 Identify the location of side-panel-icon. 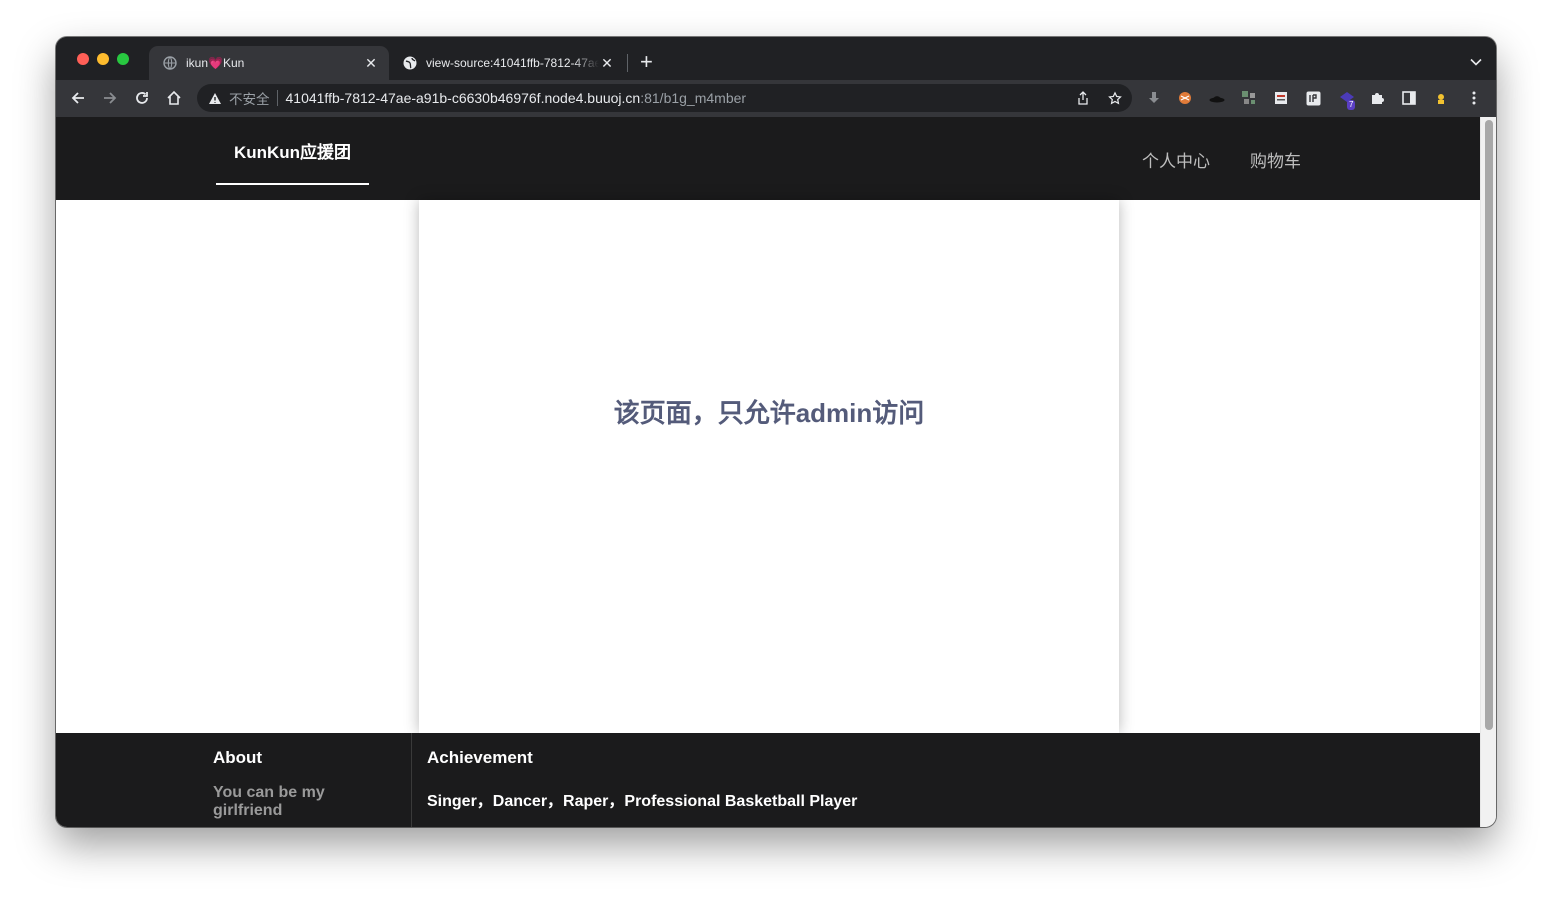
(1409, 98).